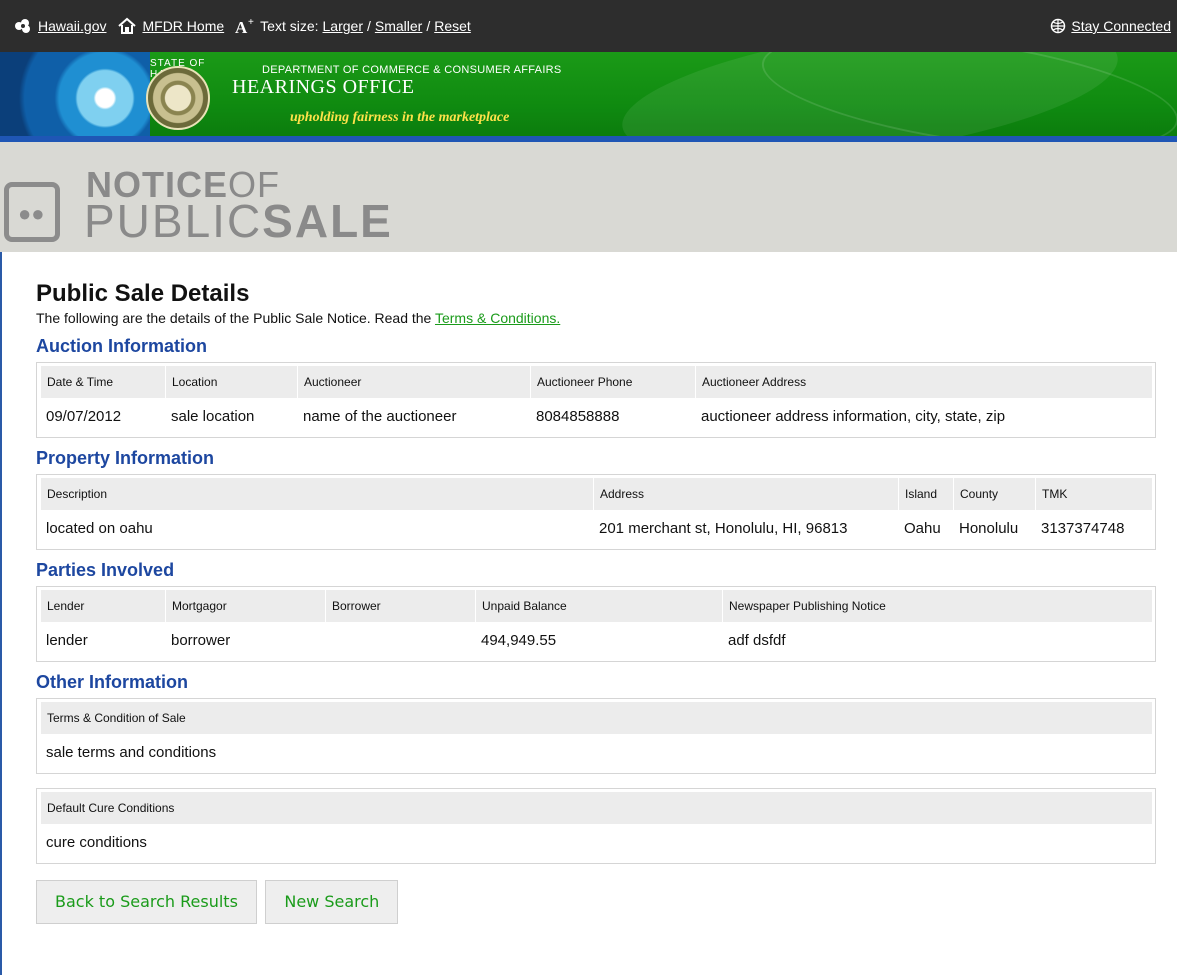 Image resolution: width=1177 pixels, height=975 pixels. Describe the element at coordinates (241, 26) in the screenshot. I see `svg-text: A` at that location.